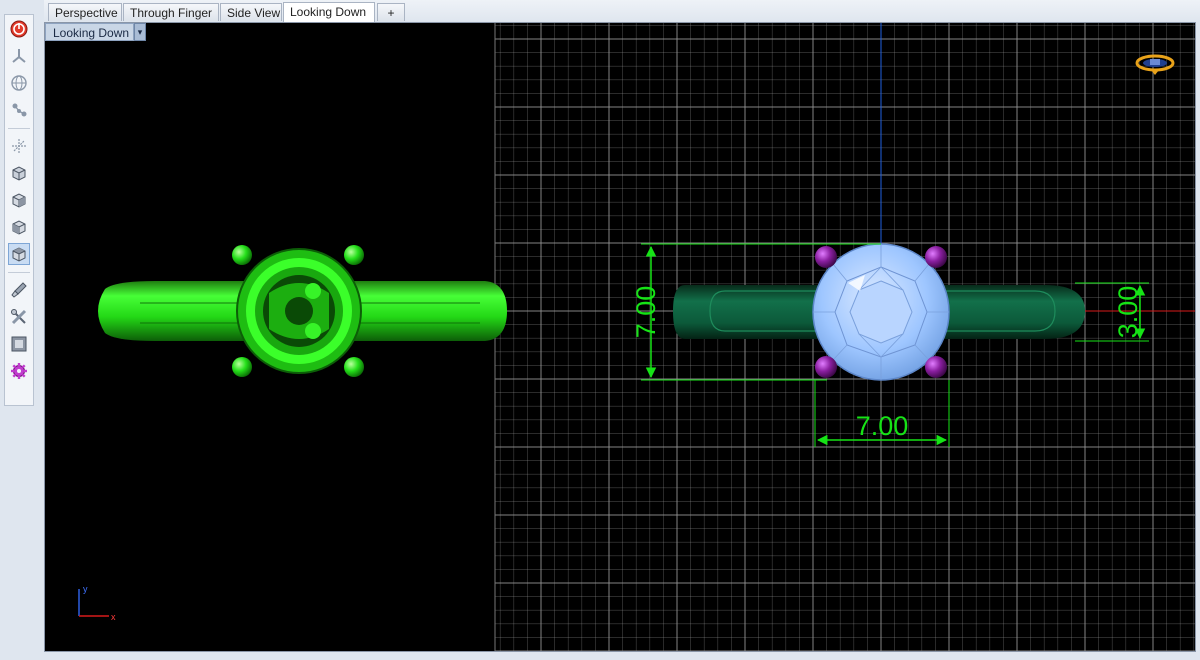 The width and height of the screenshot is (1200, 660). I want to click on box-top-icon, so click(19, 254).